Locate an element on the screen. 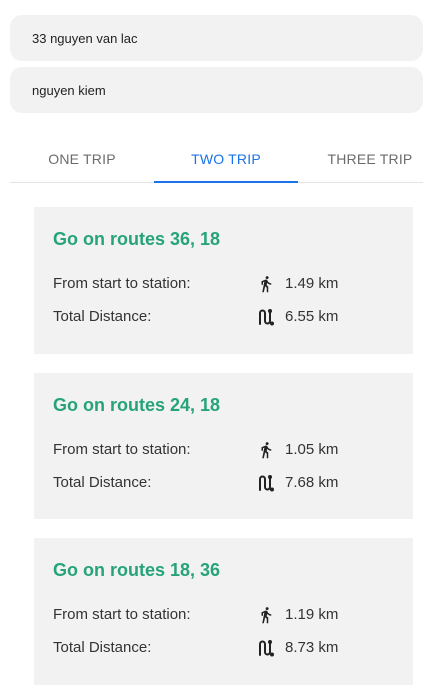  total-distance-value: 8.73 km is located at coordinates (312, 647).